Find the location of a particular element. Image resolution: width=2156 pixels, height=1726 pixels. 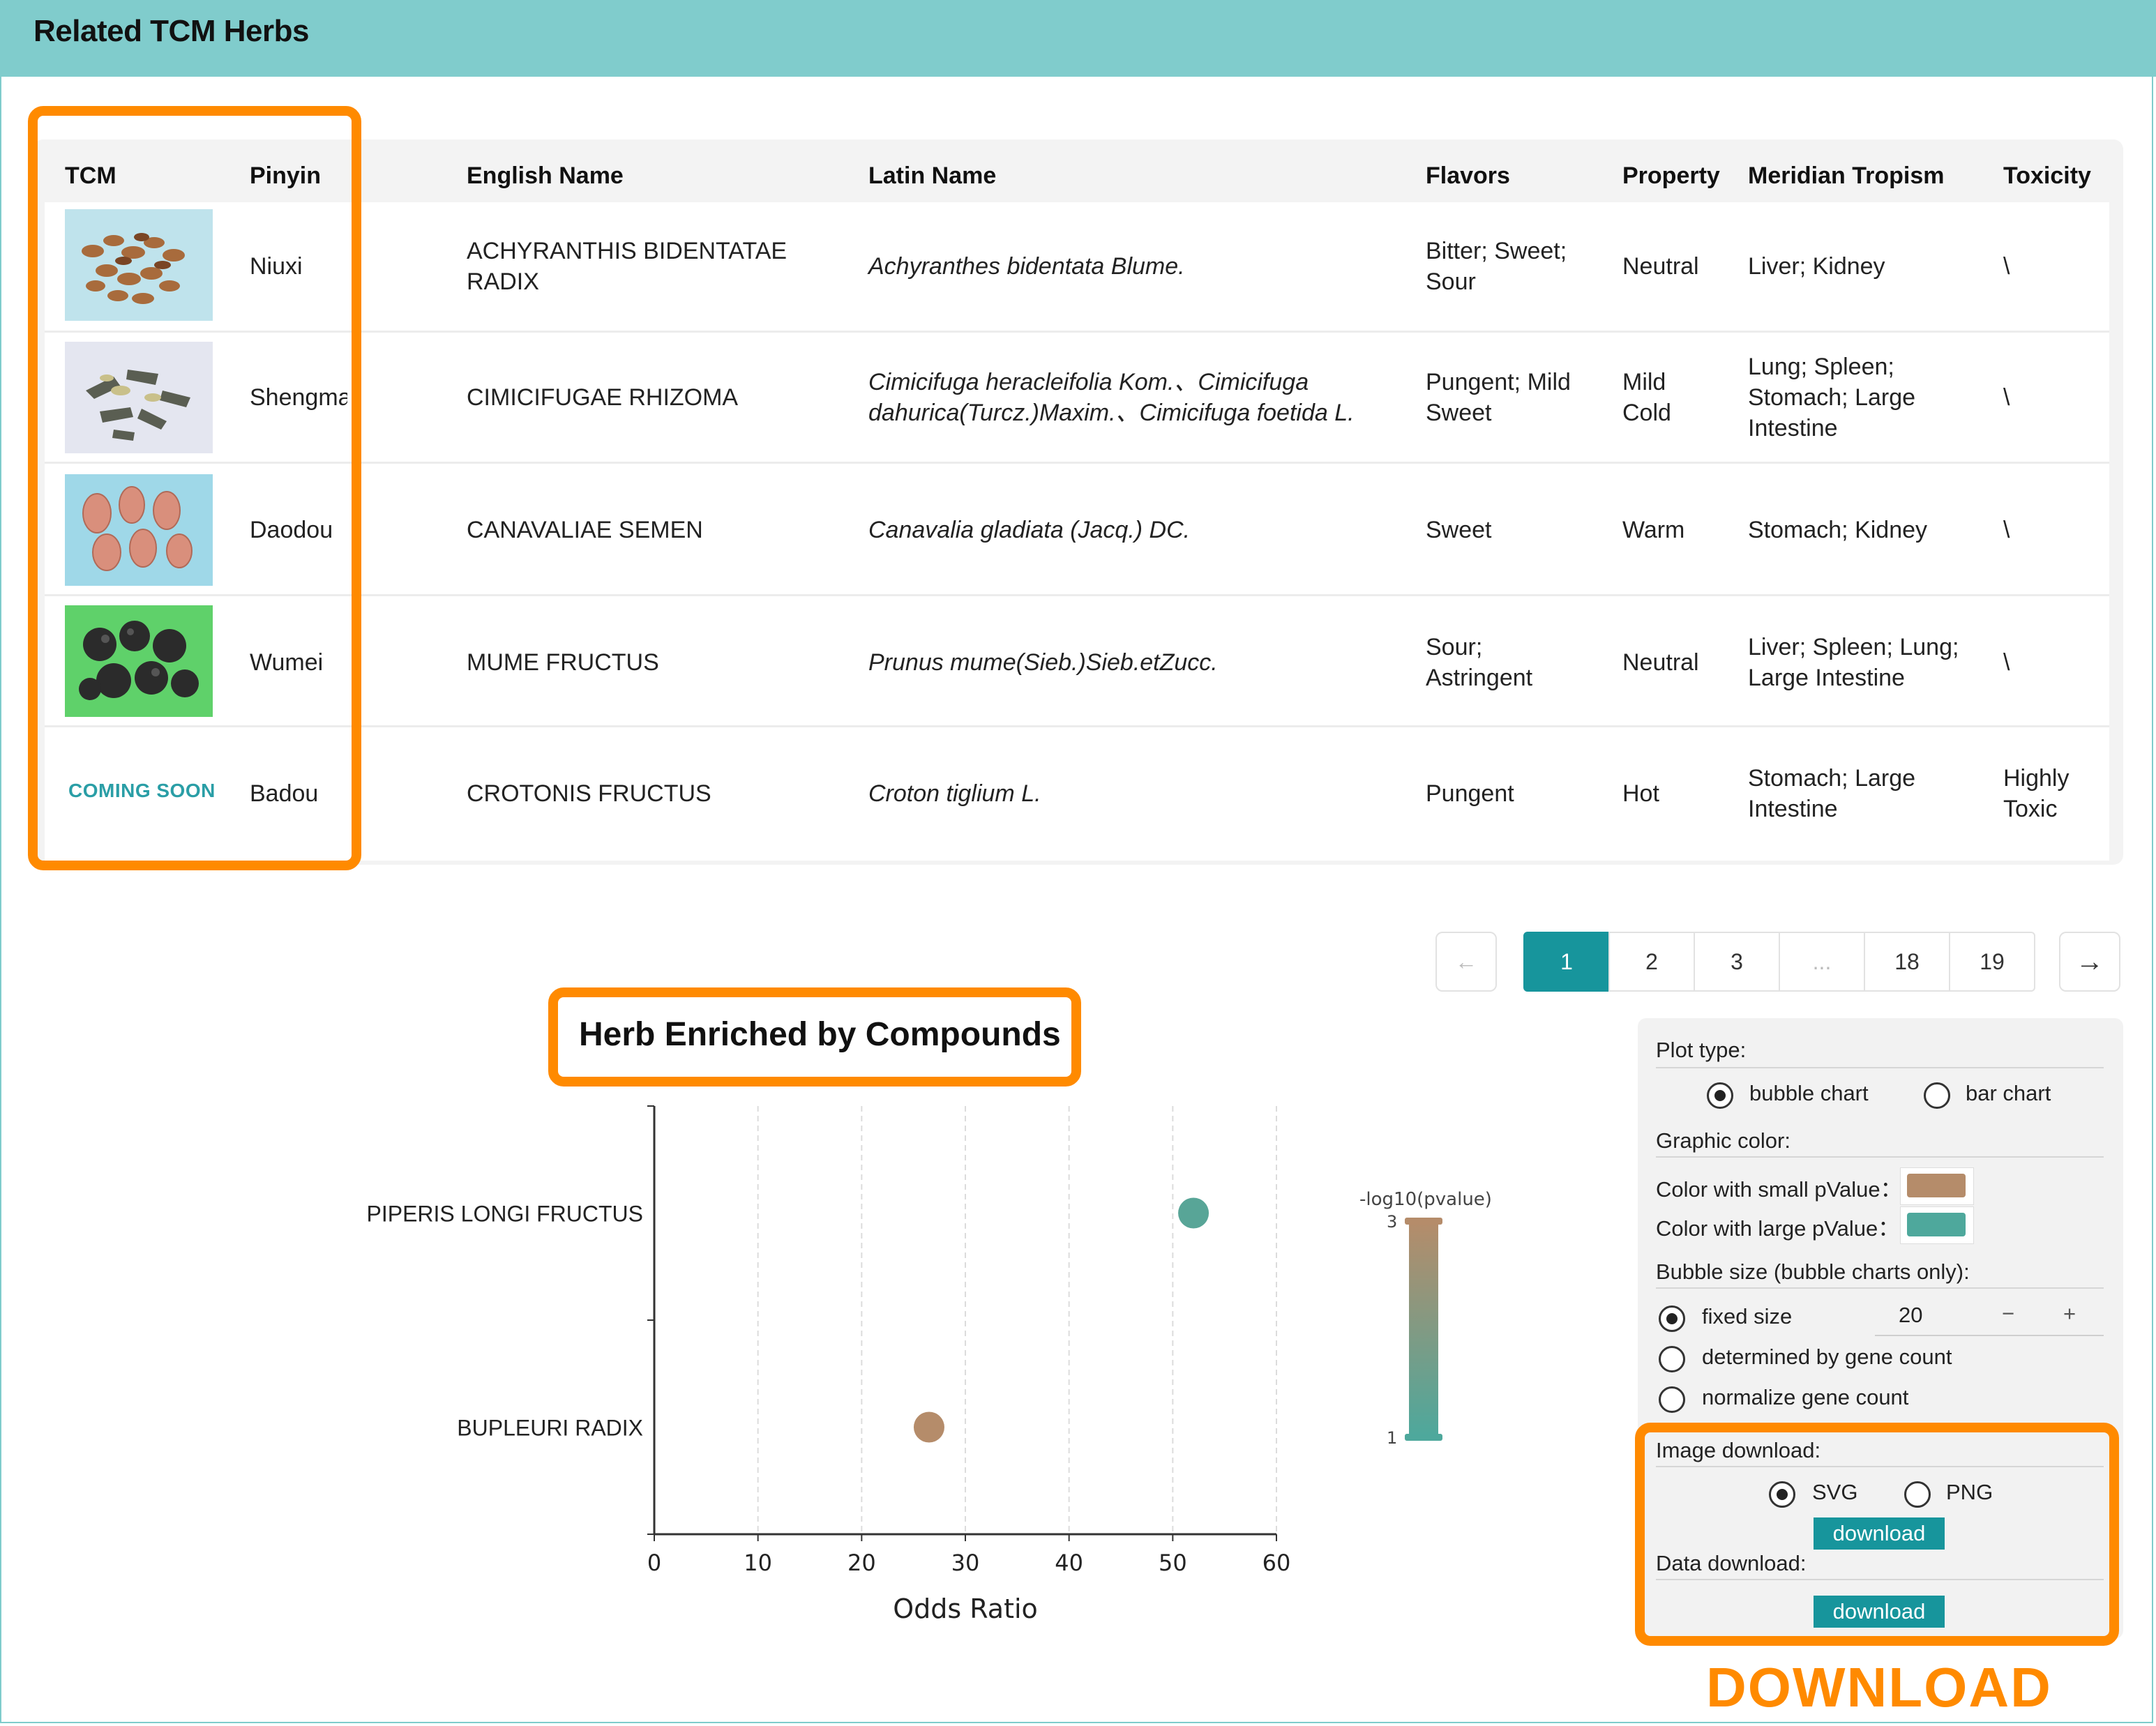

column-header-toxicity: Toxicity is located at coordinates (2047, 176).